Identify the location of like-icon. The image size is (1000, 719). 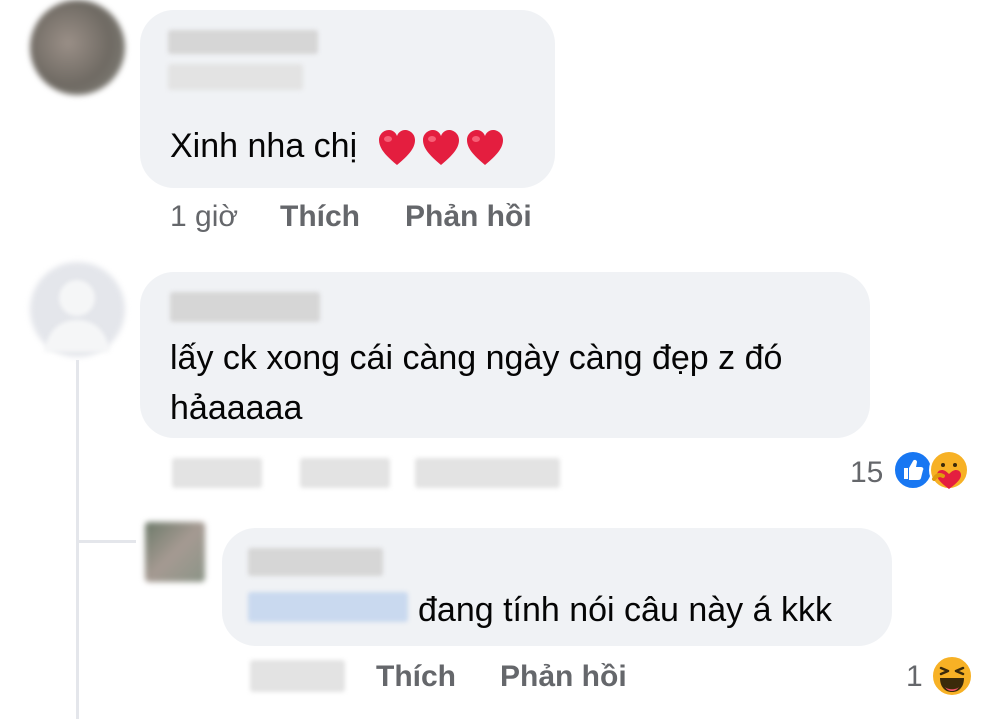
(913, 470).